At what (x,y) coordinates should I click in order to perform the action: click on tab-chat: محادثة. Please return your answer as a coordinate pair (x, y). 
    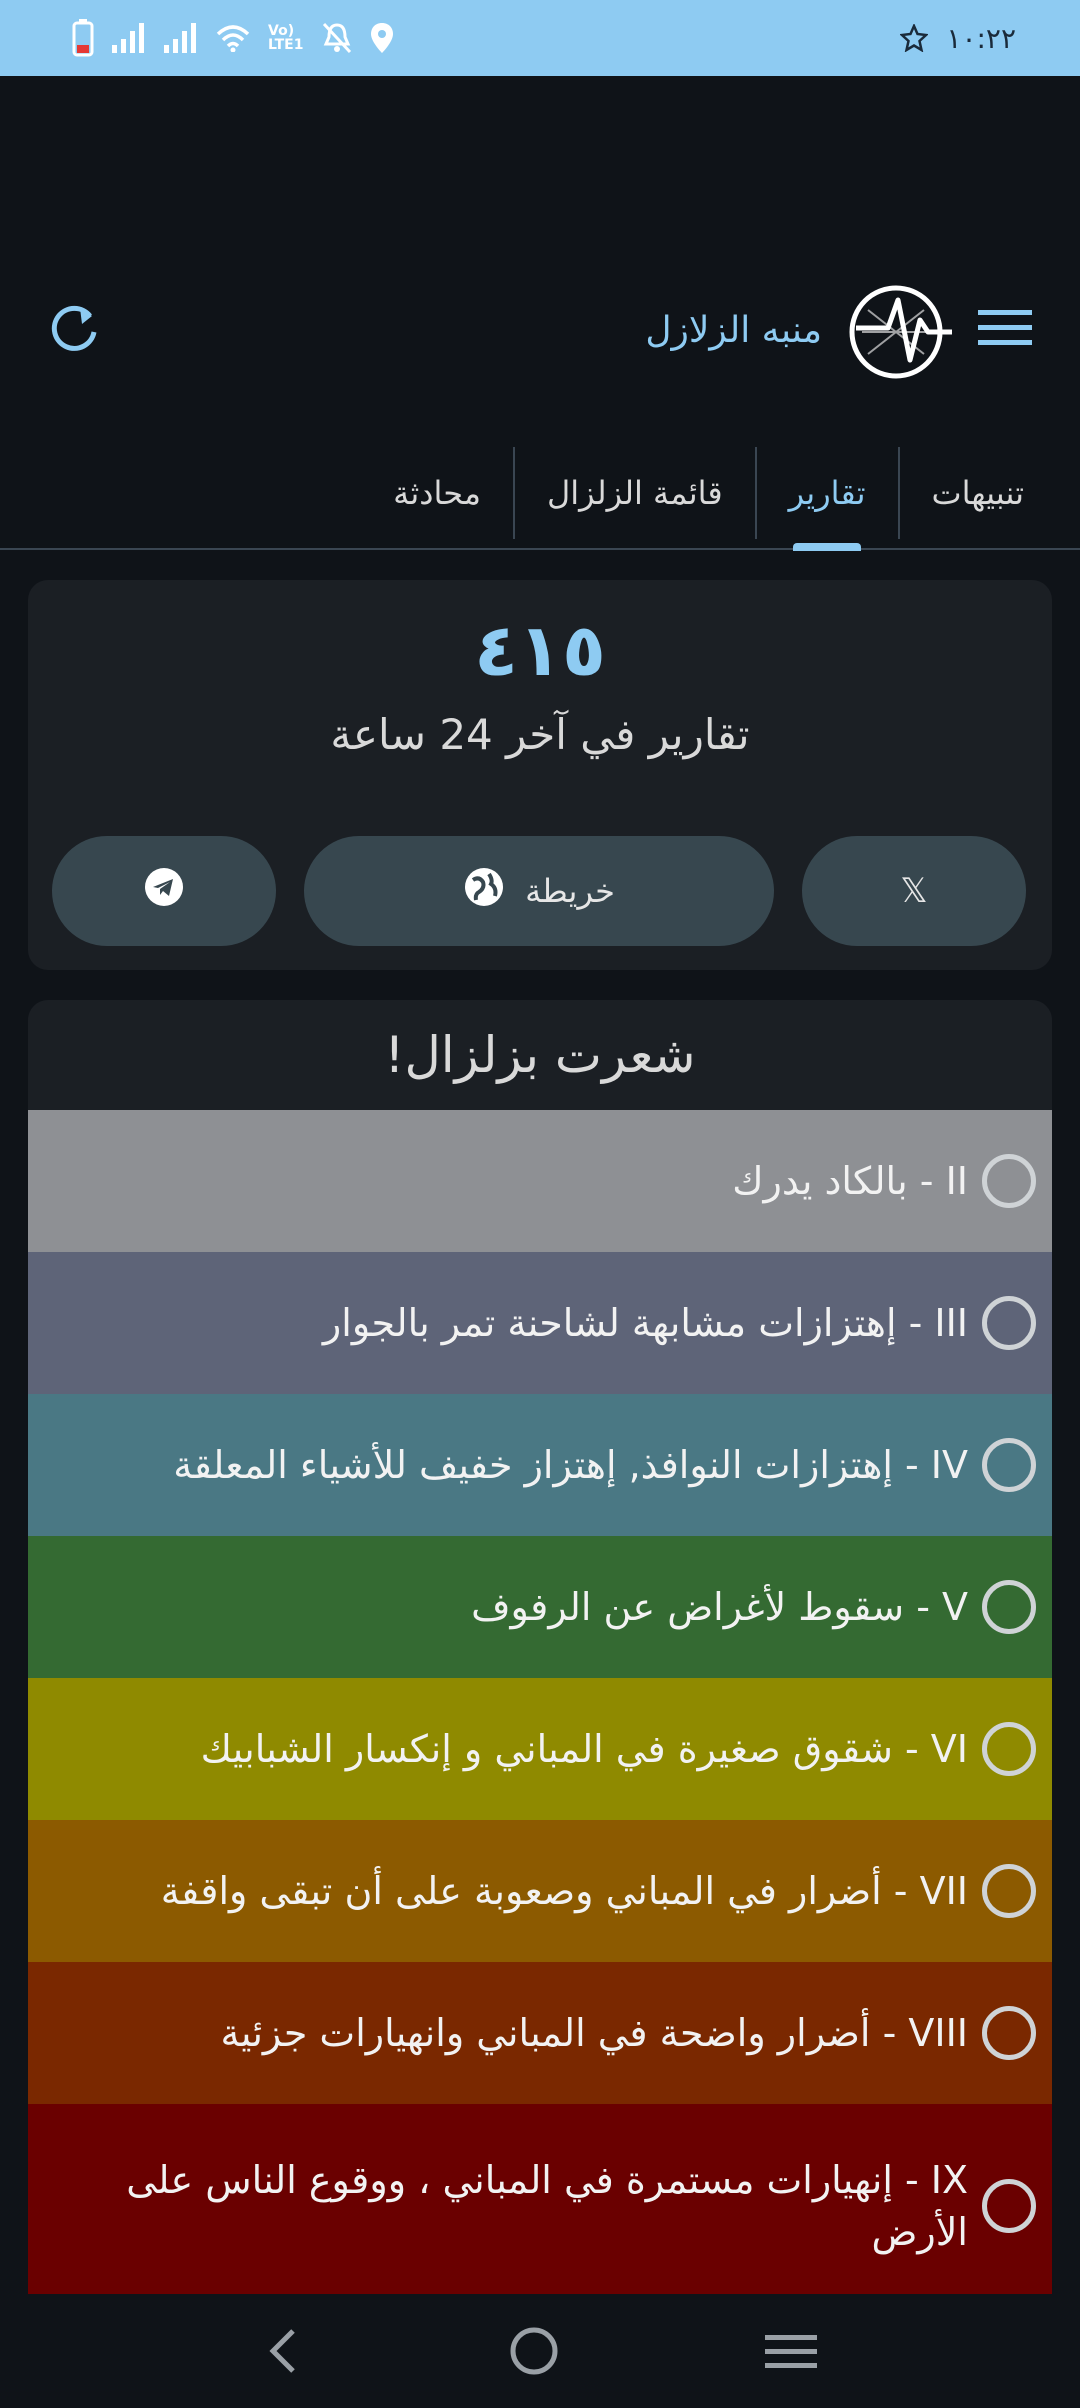
    Looking at the image, I should click on (437, 493).